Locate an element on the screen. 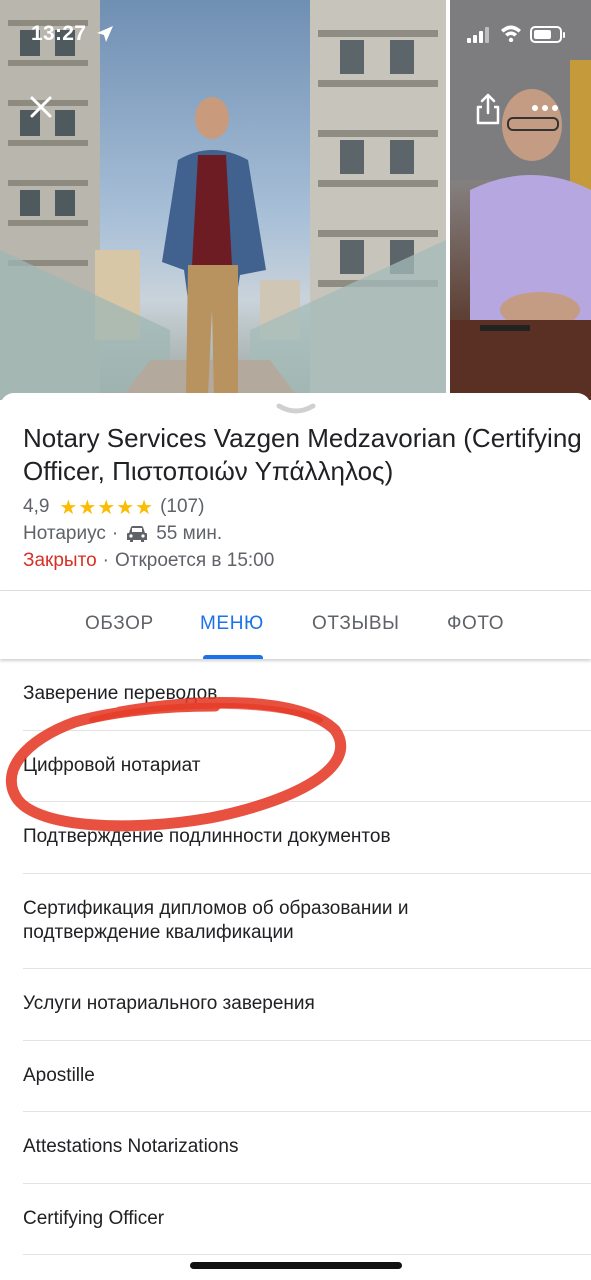 Image resolution: width=591 pixels, height=1280 pixels. menu-item: Подтверждение подлинности документов is located at coordinates (307, 837).